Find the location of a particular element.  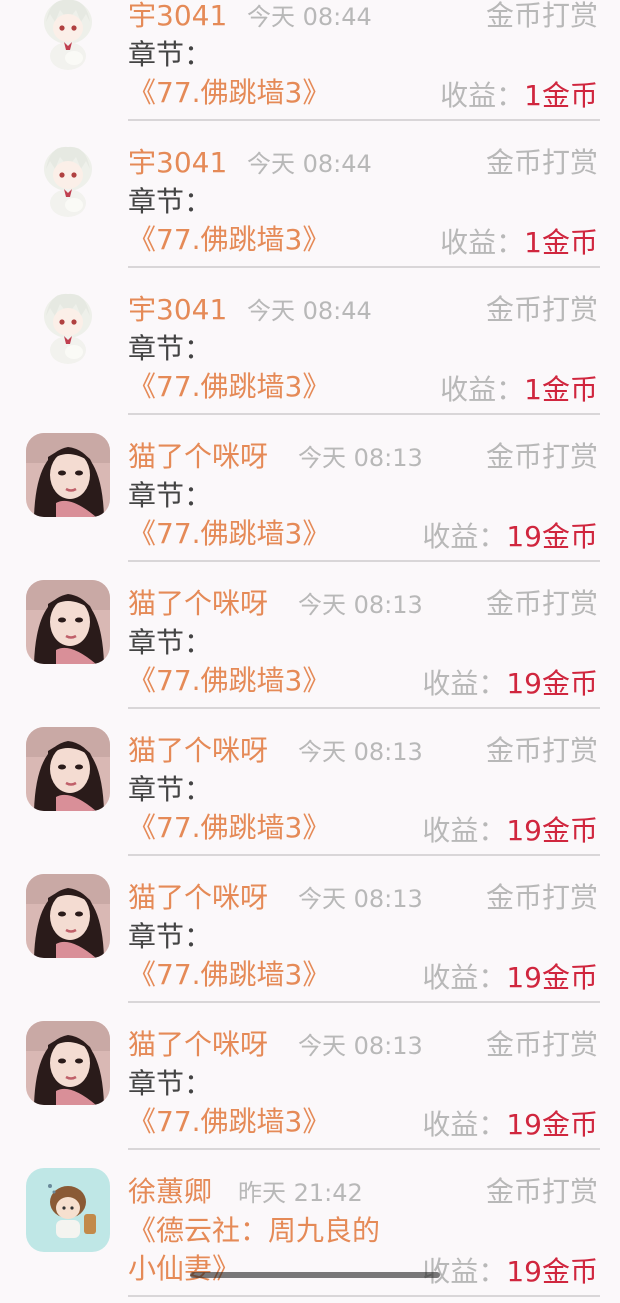

income-line: 收益：1金币 is located at coordinates (519, 94).